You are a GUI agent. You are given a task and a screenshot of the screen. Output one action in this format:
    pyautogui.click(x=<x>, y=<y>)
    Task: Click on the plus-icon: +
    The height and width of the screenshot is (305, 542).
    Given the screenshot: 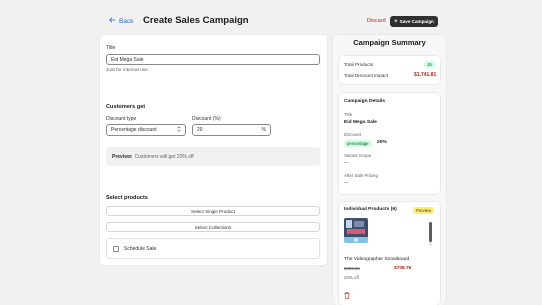 What is the action you would take?
    pyautogui.click(x=396, y=21)
    